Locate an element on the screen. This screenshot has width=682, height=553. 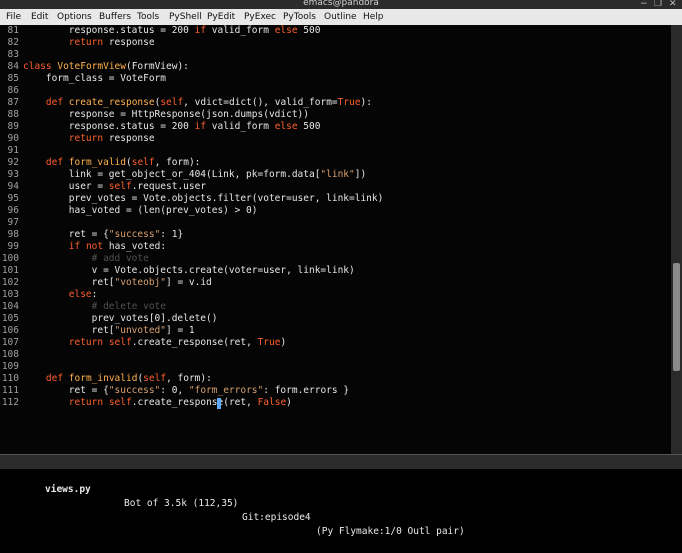
code-token: response is located at coordinates (129, 42).